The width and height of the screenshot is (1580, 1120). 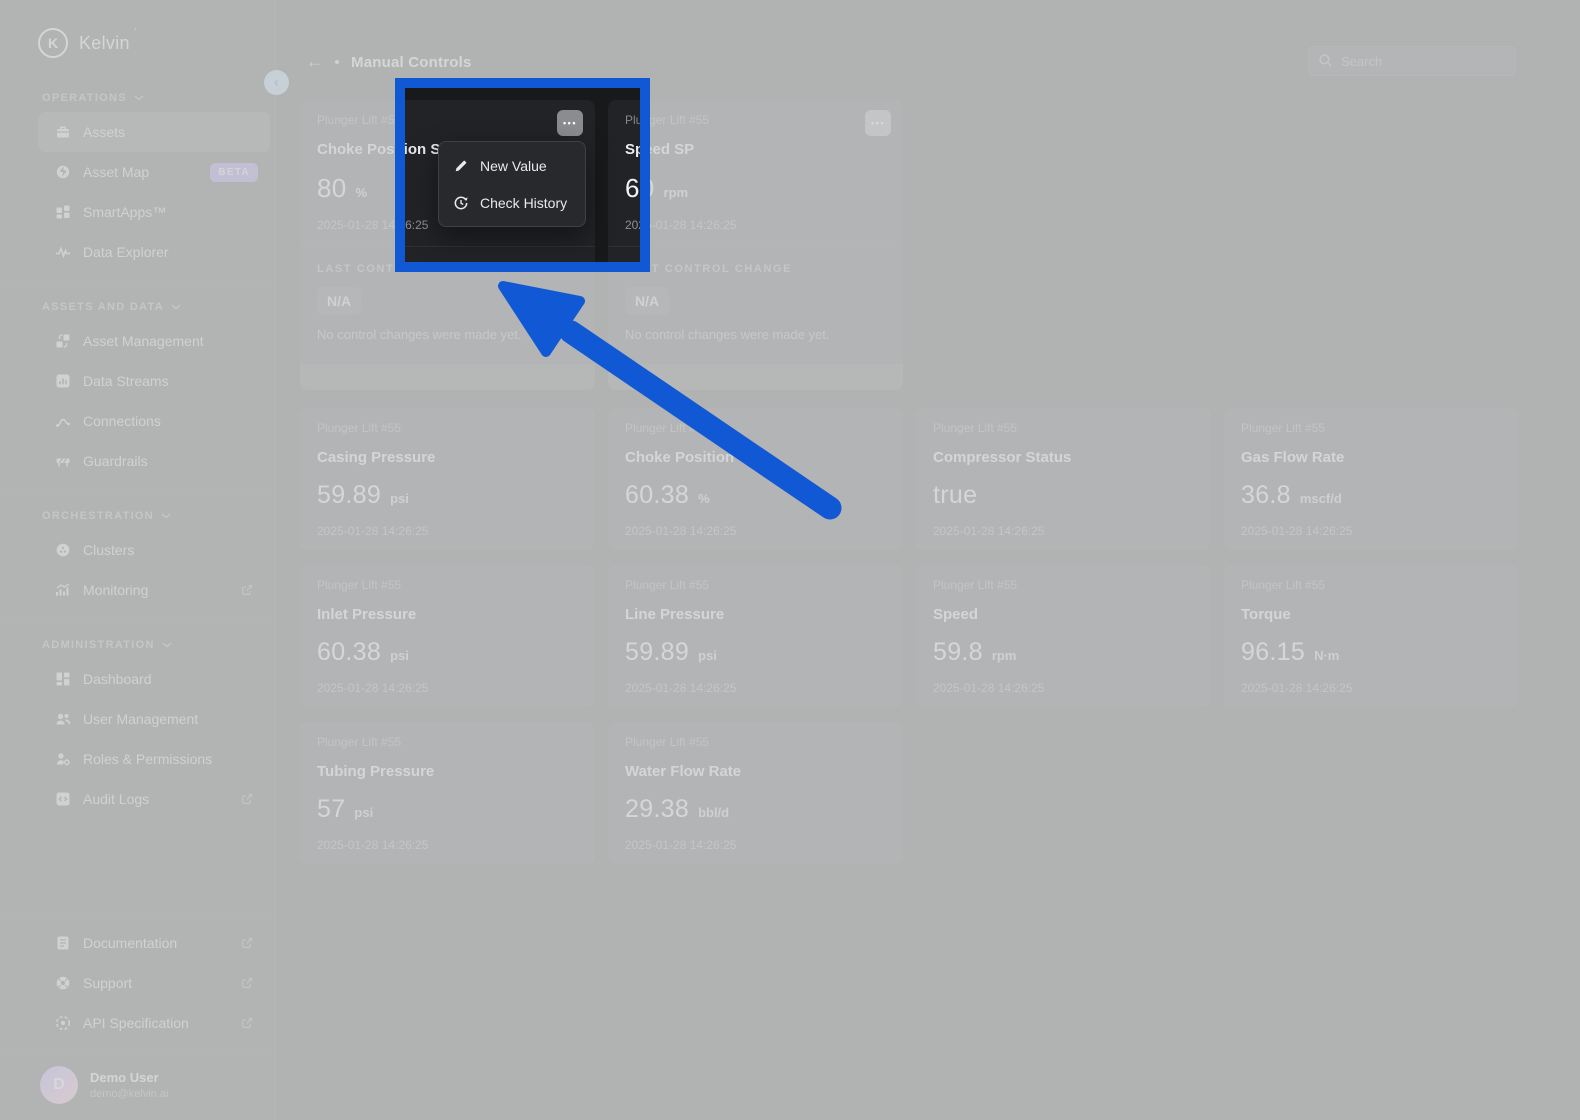 What do you see at coordinates (154, 461) in the screenshot?
I see `sidebar-item-guardrails: Guardrails` at bounding box center [154, 461].